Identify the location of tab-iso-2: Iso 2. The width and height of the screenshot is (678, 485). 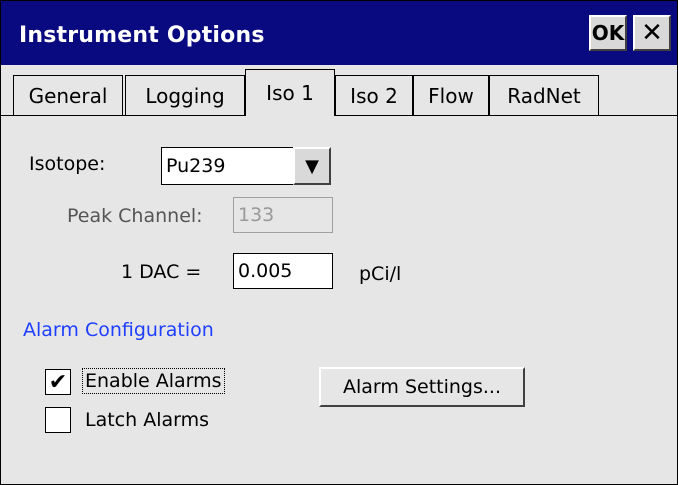
(374, 95).